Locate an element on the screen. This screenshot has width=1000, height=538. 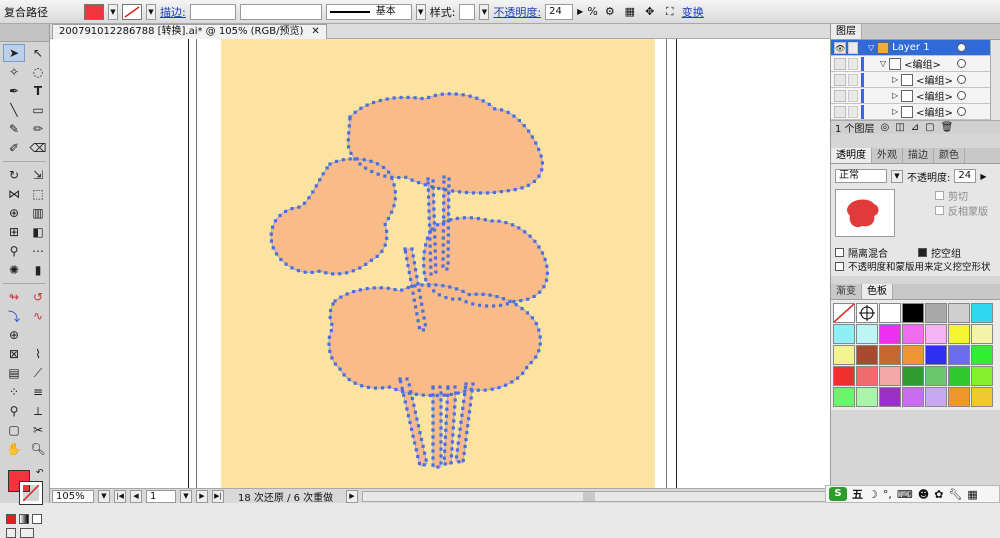
width-tool-icon: ⋈ is located at coordinates (14, 194).